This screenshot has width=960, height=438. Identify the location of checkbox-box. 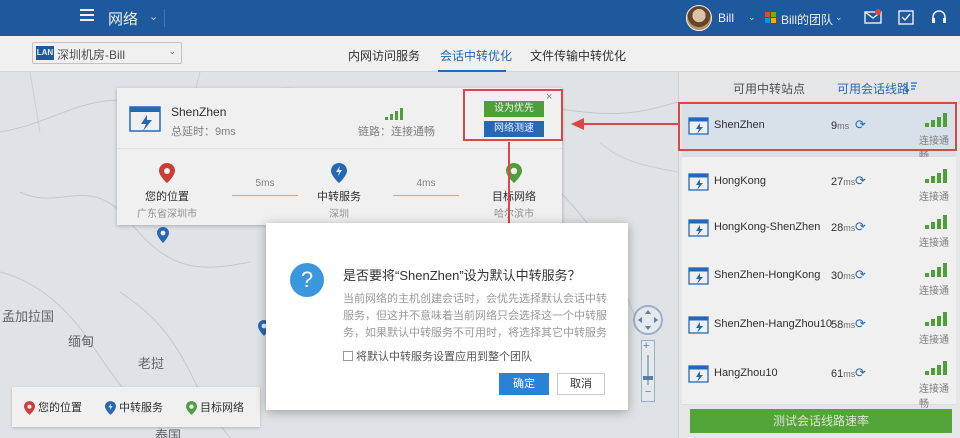
(348, 356).